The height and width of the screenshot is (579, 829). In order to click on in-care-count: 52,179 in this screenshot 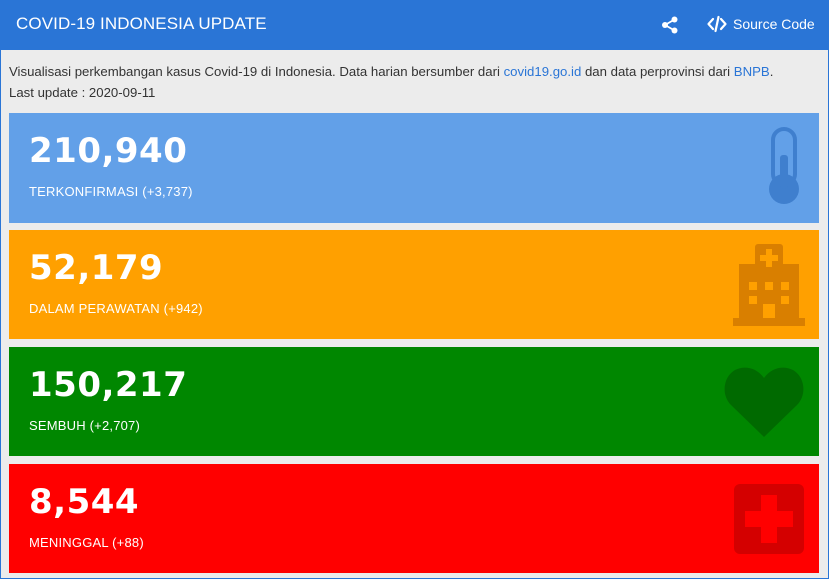, I will do `click(96, 268)`.